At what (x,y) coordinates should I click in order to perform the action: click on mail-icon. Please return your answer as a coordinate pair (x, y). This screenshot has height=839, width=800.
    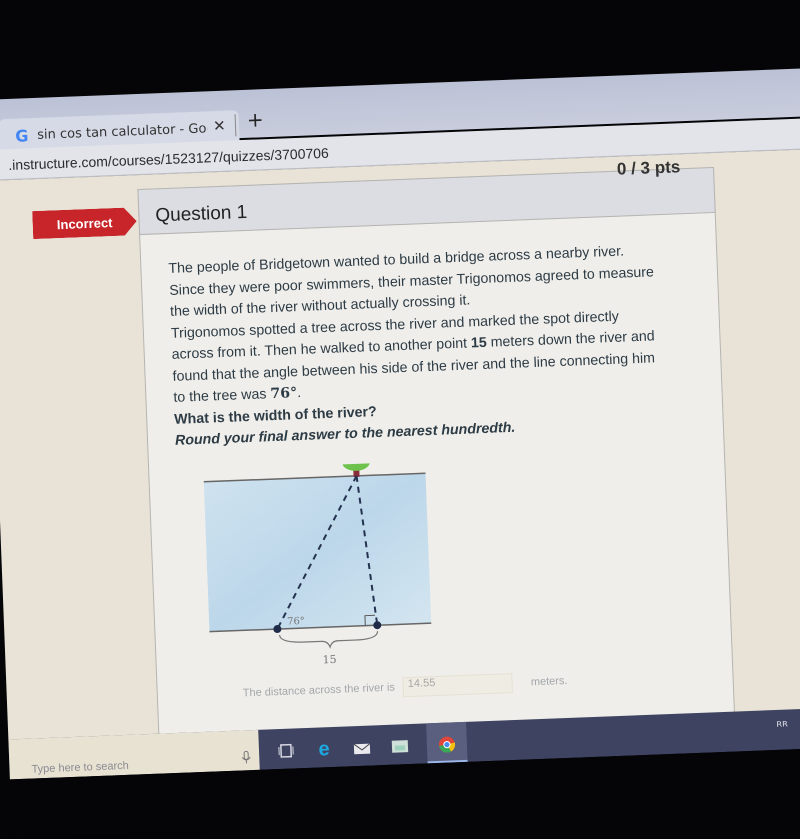
    Looking at the image, I should click on (362, 747).